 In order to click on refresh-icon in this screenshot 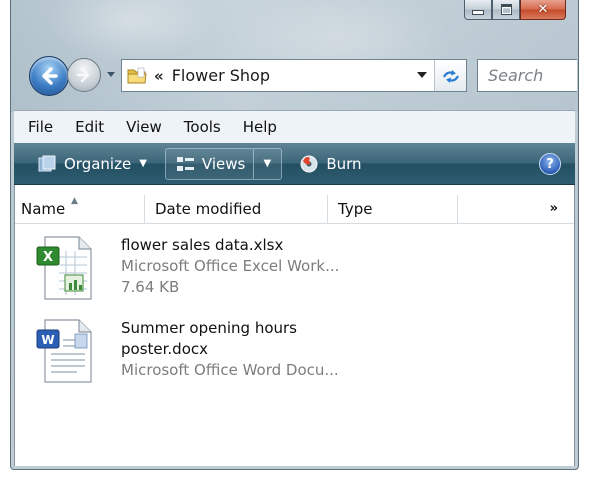, I will do `click(450, 76)`.